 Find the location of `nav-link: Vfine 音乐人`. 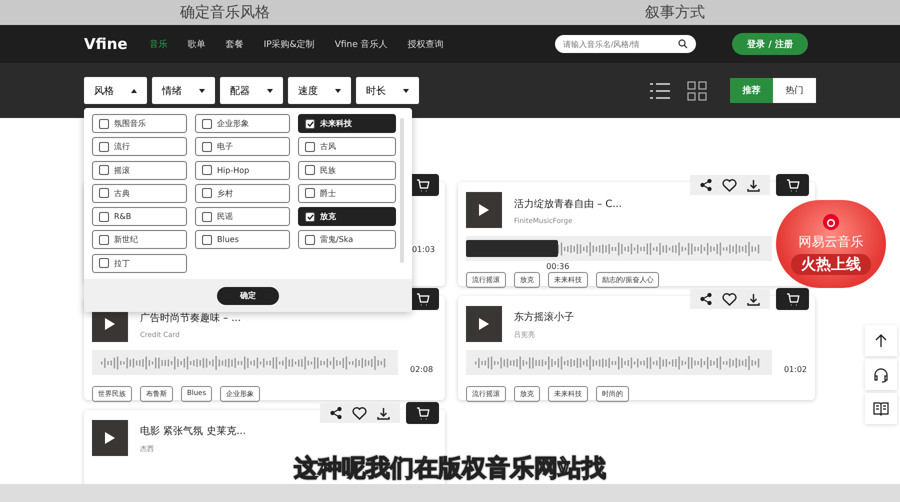

nav-link: Vfine 音乐人 is located at coordinates (361, 44).